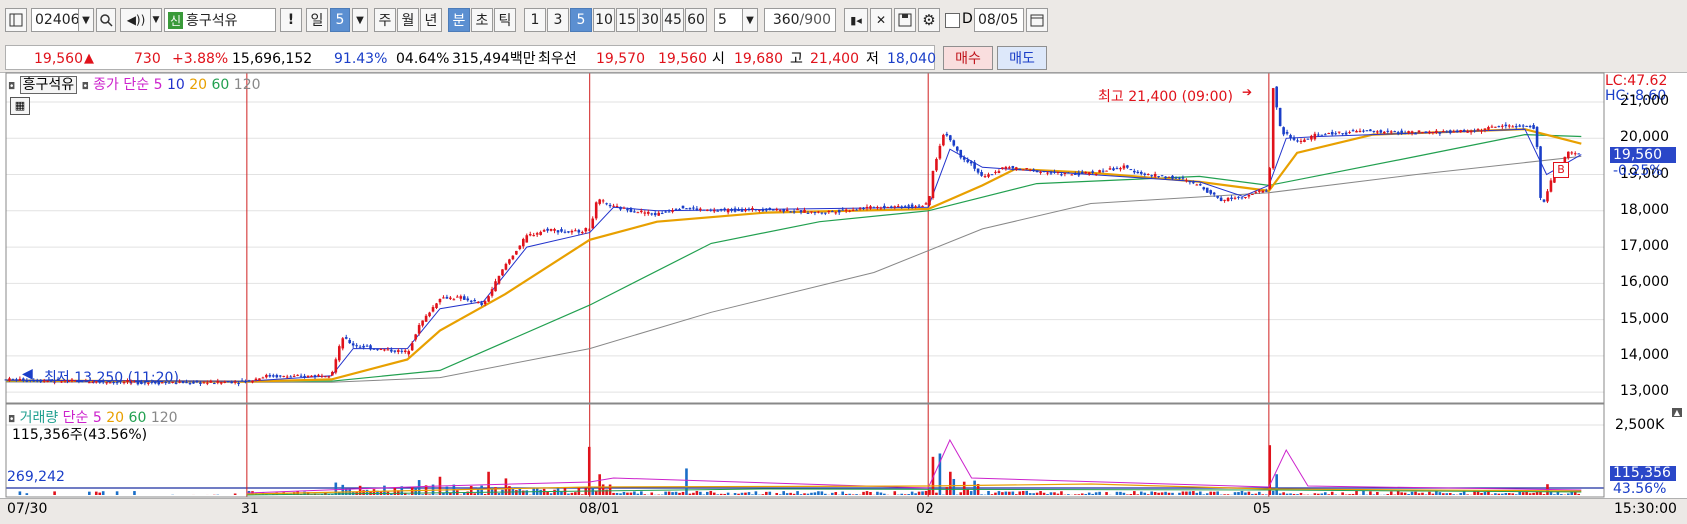  I want to click on minute-15-button: 15, so click(627, 20).